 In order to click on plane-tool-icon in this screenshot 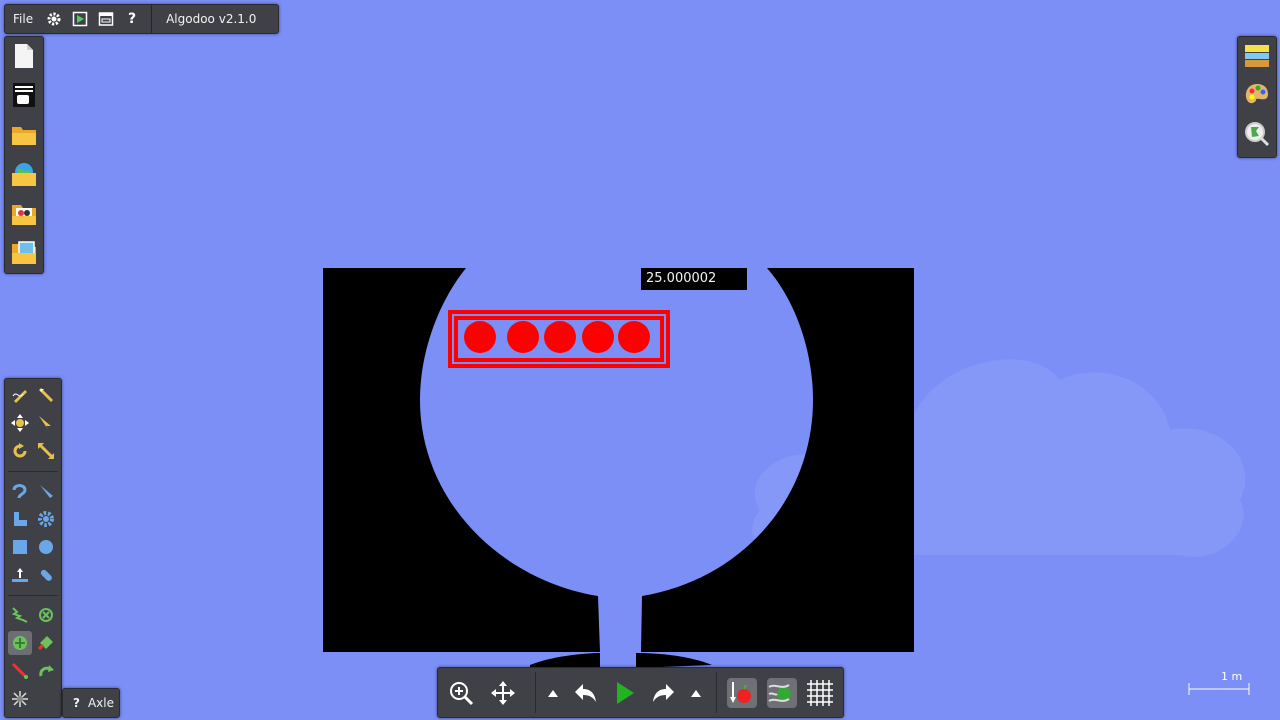, I will do `click(20, 575)`.